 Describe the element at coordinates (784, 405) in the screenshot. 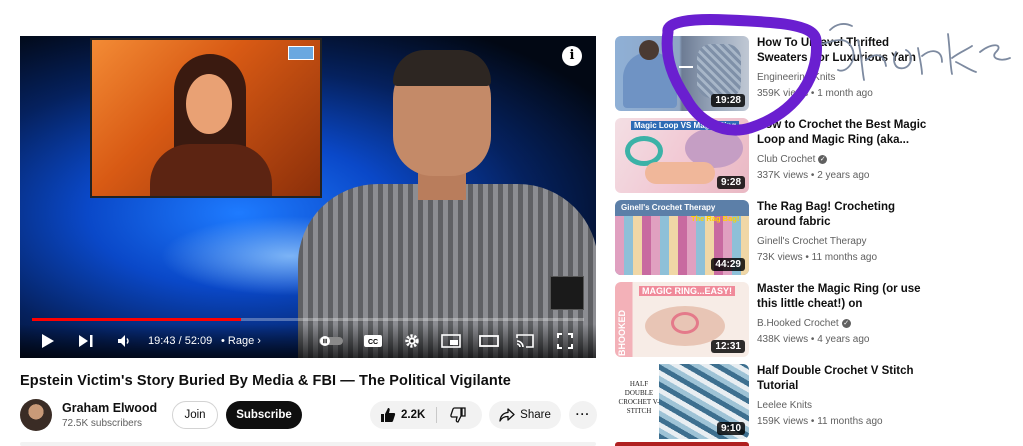

I see `recommended-video-channel: Leelee Knits` at that location.